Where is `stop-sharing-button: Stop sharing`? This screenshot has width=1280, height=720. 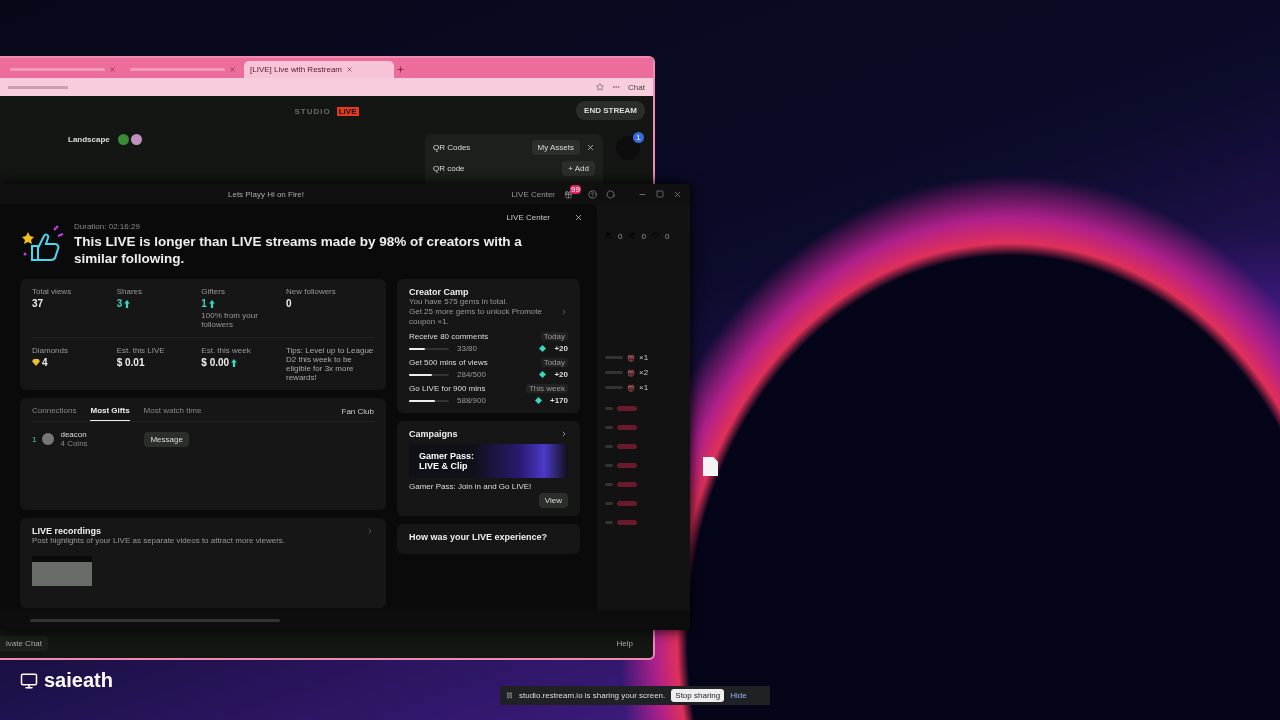
stop-sharing-button: Stop sharing is located at coordinates (698, 695).